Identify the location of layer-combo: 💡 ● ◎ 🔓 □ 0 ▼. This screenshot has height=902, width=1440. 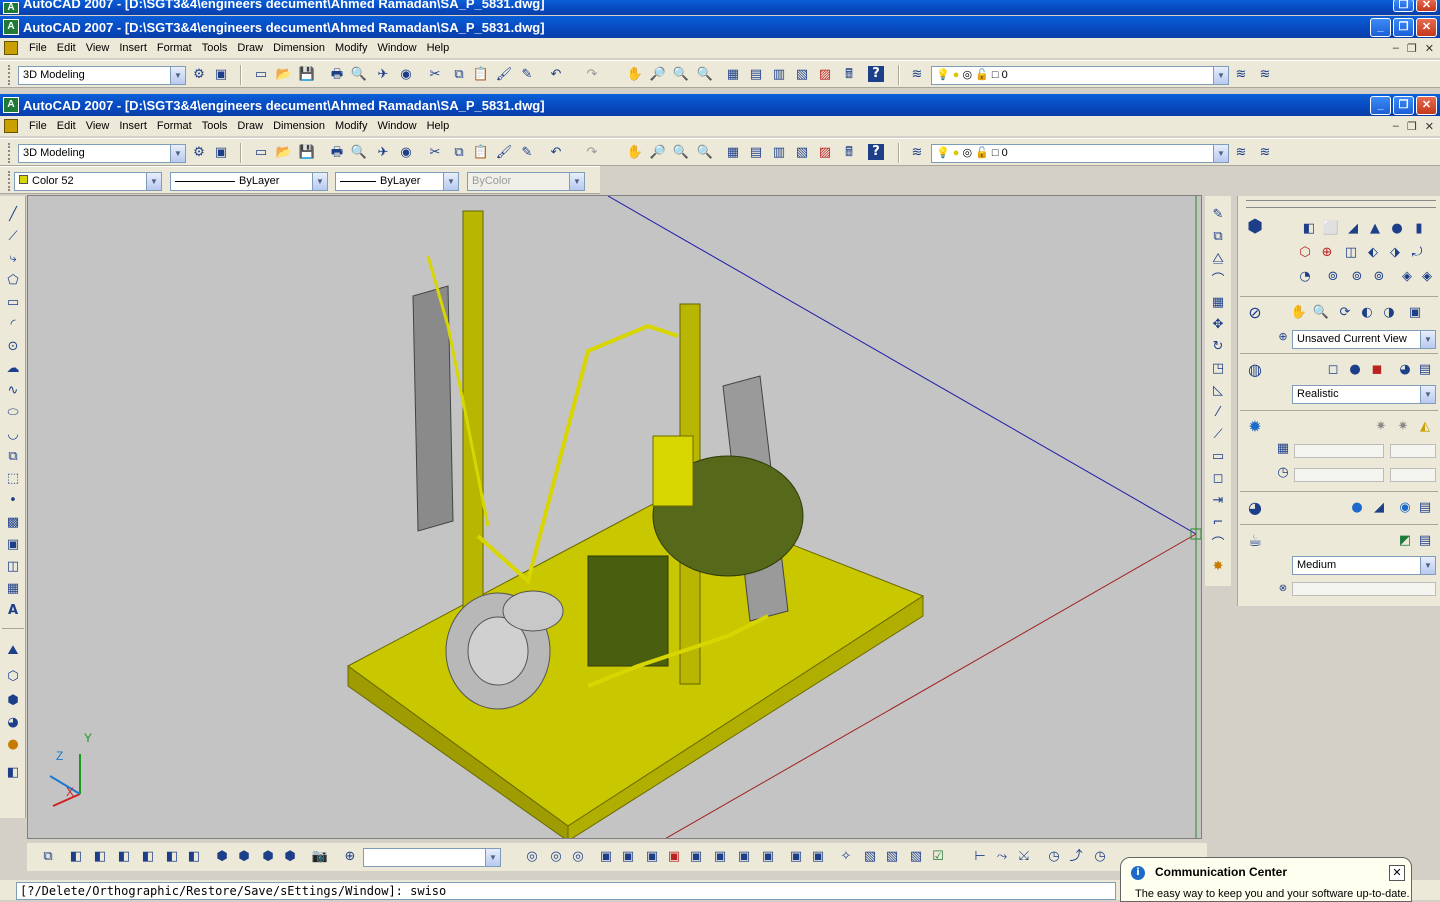
(1080, 153).